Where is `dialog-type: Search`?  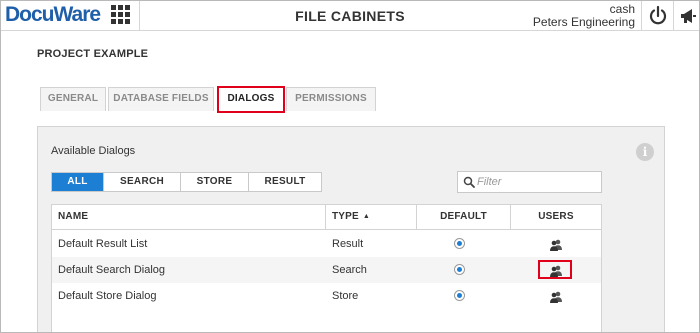
dialog-type: Search is located at coordinates (349, 270).